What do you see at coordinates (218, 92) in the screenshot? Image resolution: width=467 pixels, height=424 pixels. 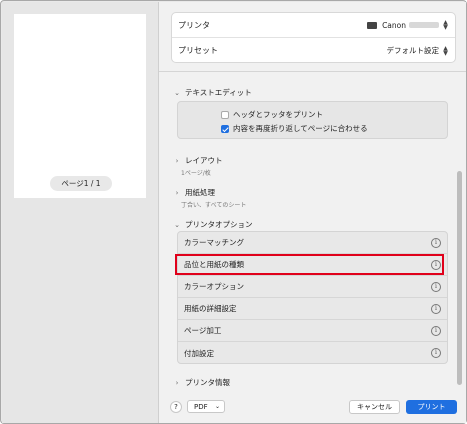 I see `section-title: テキストエディット` at bounding box center [218, 92].